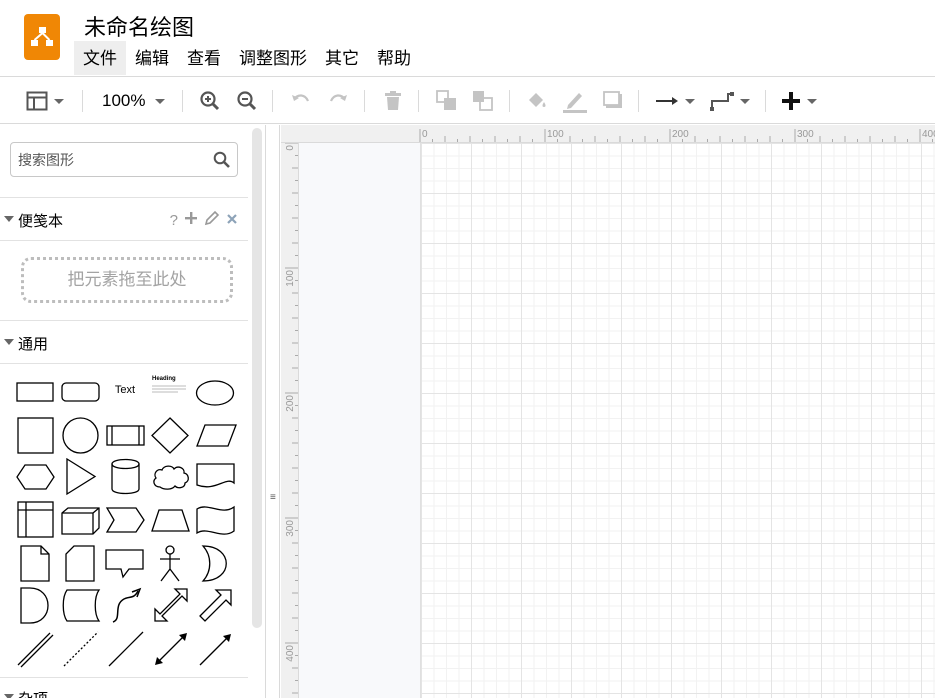 The image size is (935, 698). Describe the element at coordinates (722, 101) in the screenshot. I see `waypoints-icon` at that location.